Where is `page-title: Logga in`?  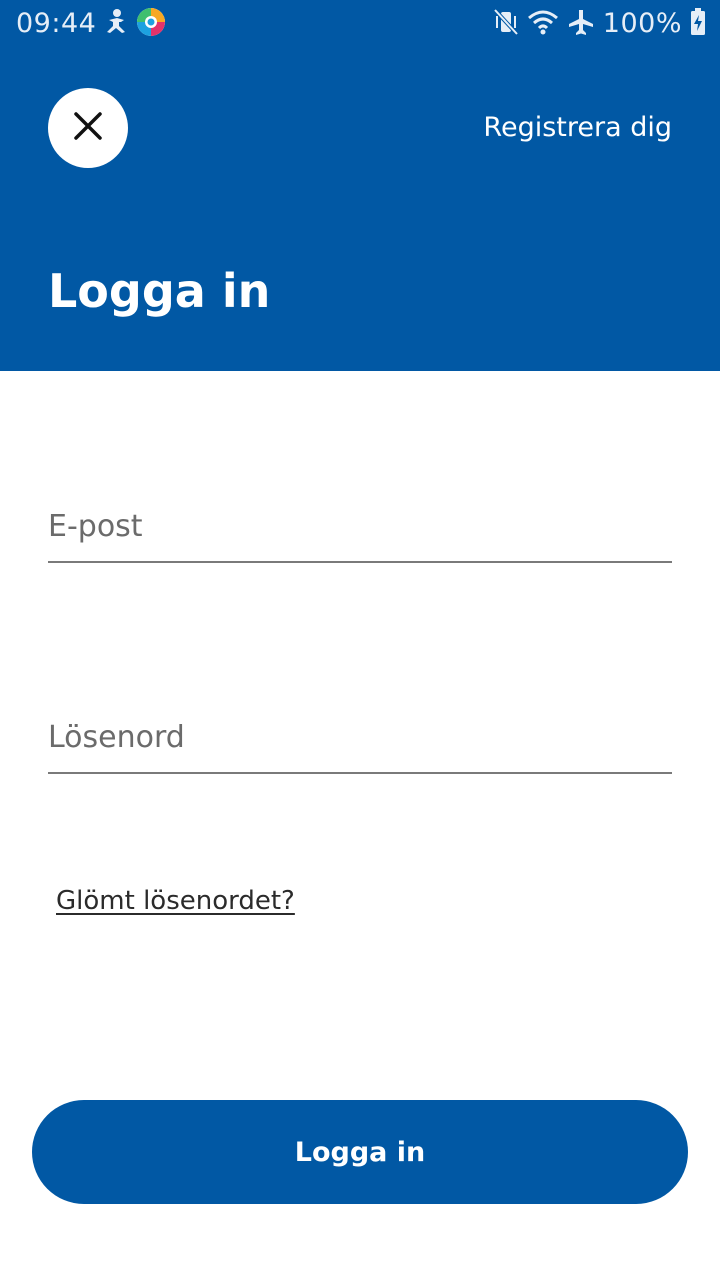 page-title: Logga in is located at coordinates (159, 291).